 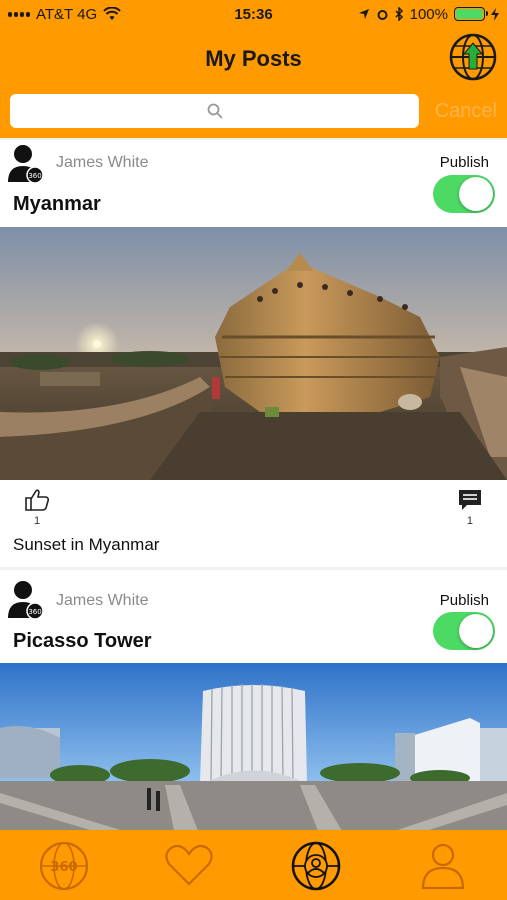 What do you see at coordinates (82, 641) in the screenshot?
I see `post-title: Picasso Tower` at bounding box center [82, 641].